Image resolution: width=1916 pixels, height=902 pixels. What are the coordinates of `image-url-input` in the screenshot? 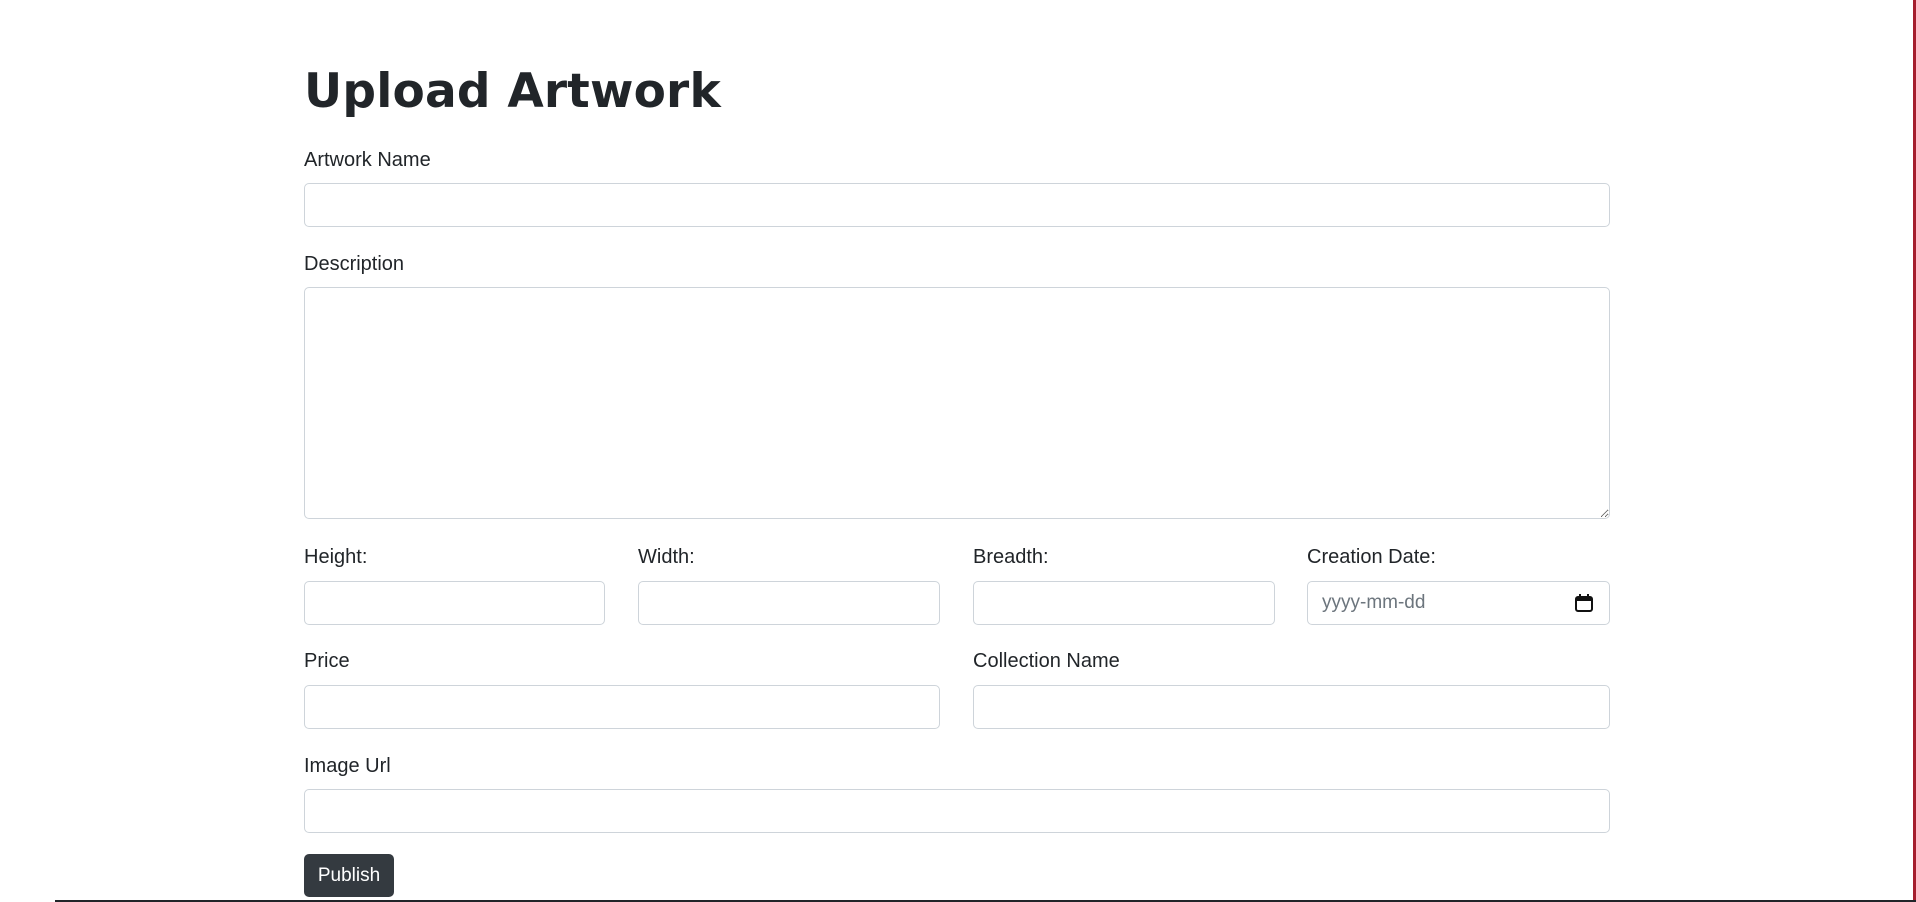 It's located at (957, 811).